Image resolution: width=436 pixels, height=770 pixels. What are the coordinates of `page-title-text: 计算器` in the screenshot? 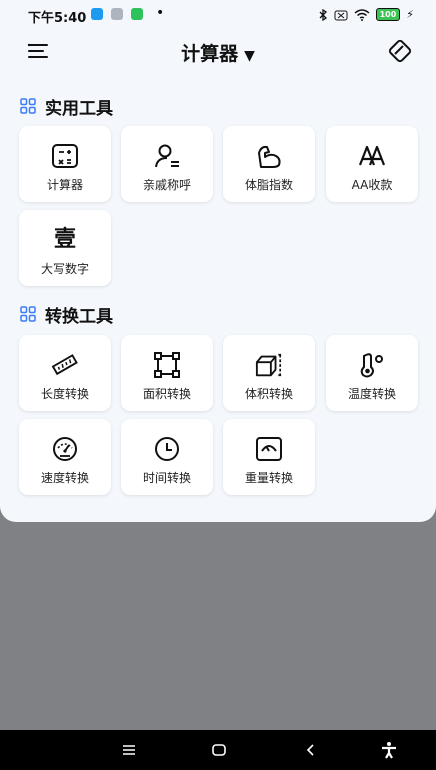 It's located at (210, 54).